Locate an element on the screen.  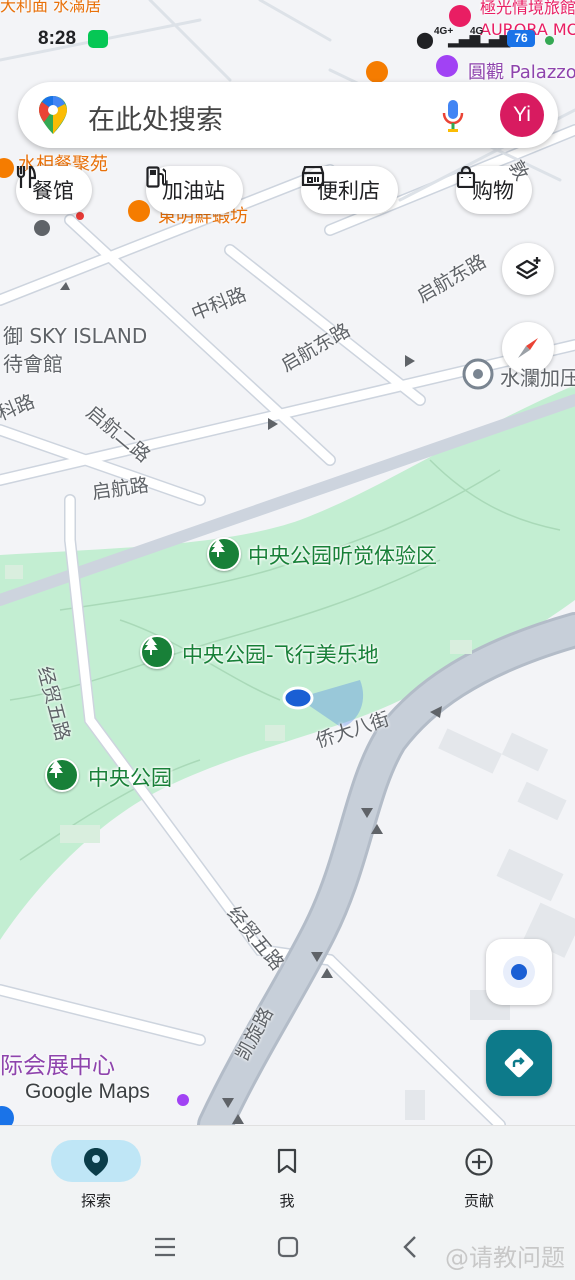
directions-button is located at coordinates (519, 1063).